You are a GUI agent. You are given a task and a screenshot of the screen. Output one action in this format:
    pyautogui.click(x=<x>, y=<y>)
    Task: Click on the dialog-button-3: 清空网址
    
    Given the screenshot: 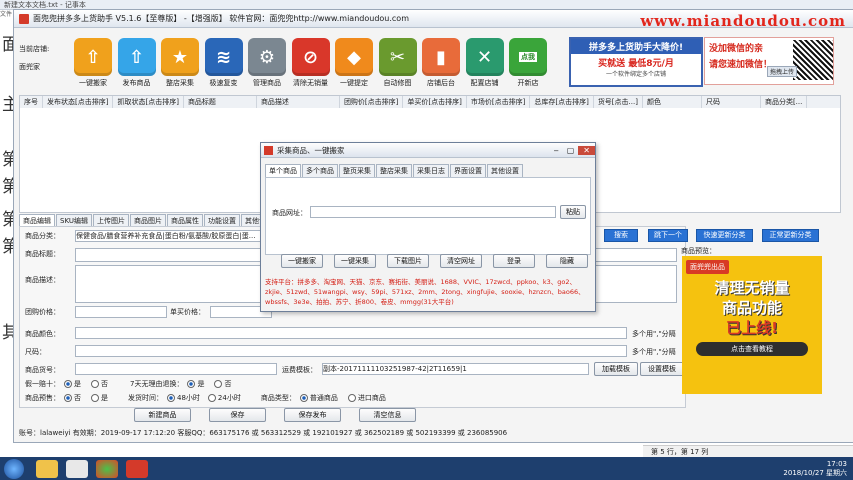 What is the action you would take?
    pyautogui.click(x=461, y=261)
    